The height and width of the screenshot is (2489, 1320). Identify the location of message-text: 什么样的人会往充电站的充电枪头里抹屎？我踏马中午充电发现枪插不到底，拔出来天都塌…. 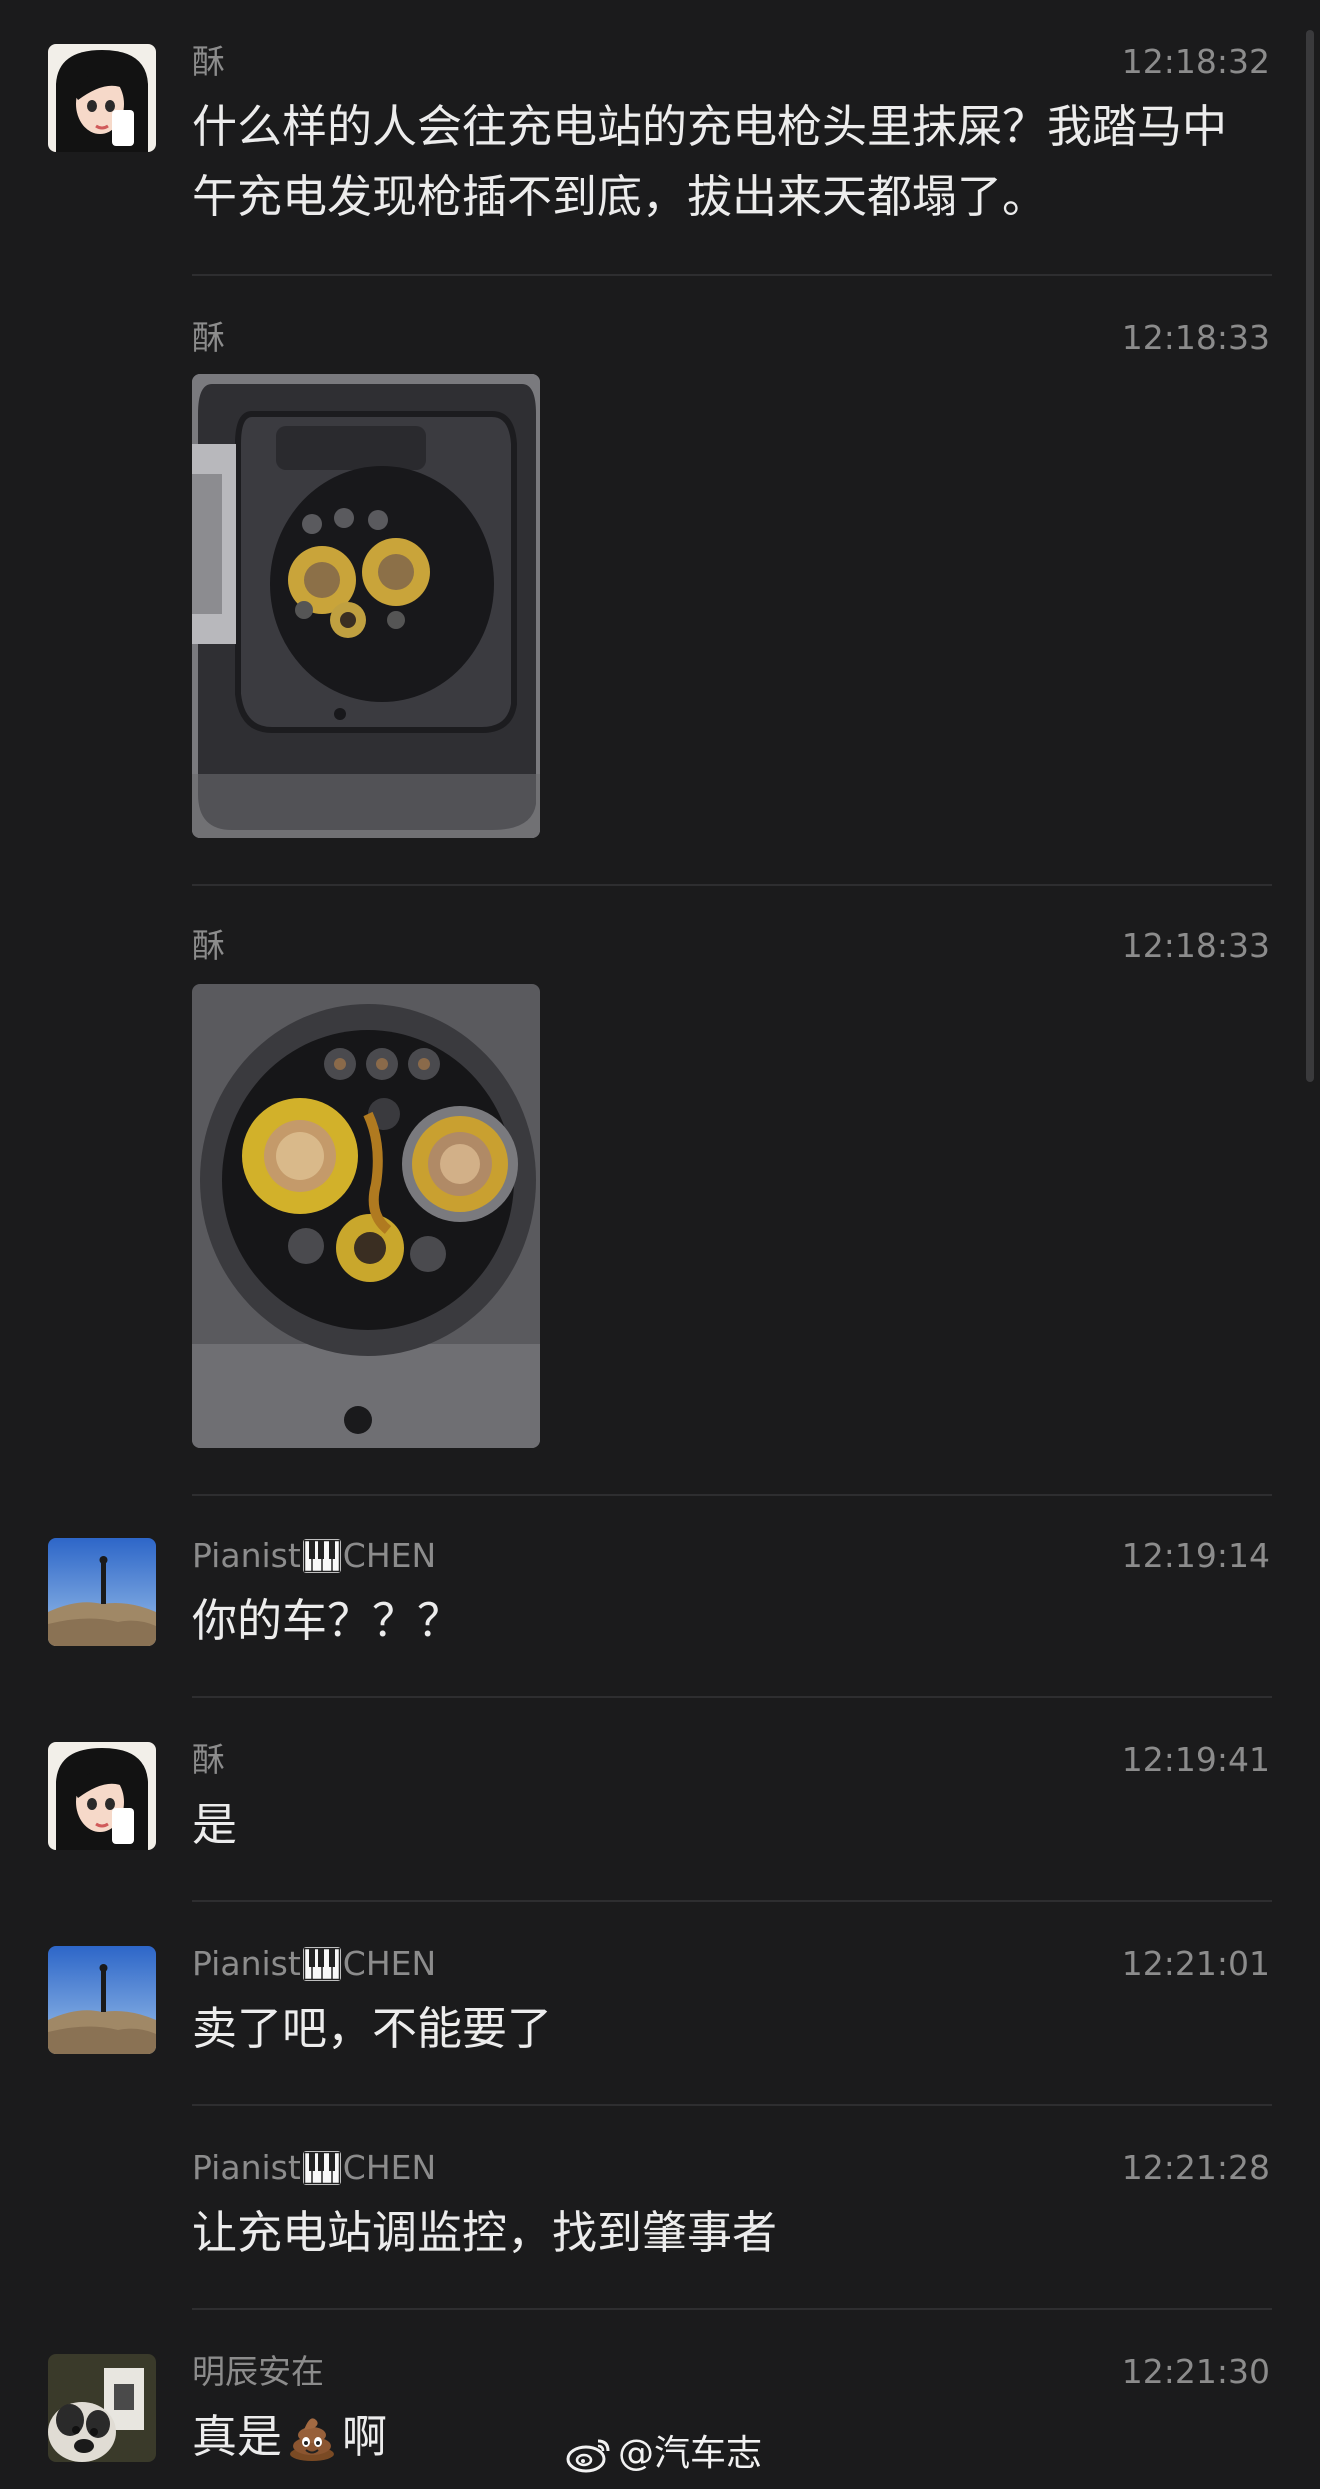
(710, 161).